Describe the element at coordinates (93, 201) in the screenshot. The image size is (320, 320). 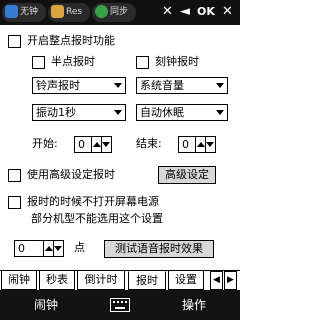
I see `no-screen-label-1: 报时的时候不打开屏幕电源` at that location.